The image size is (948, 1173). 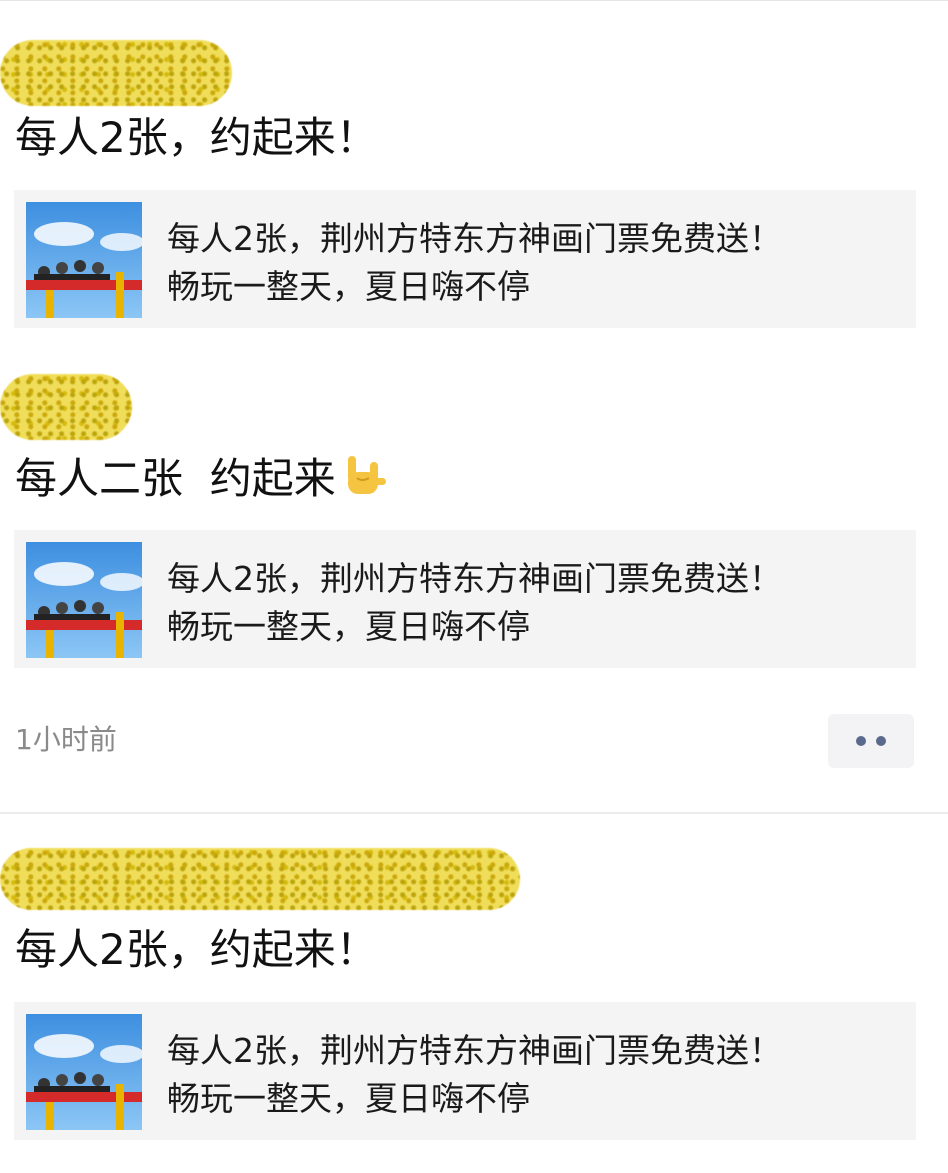 I want to click on more-actions-button, so click(x=871, y=741).